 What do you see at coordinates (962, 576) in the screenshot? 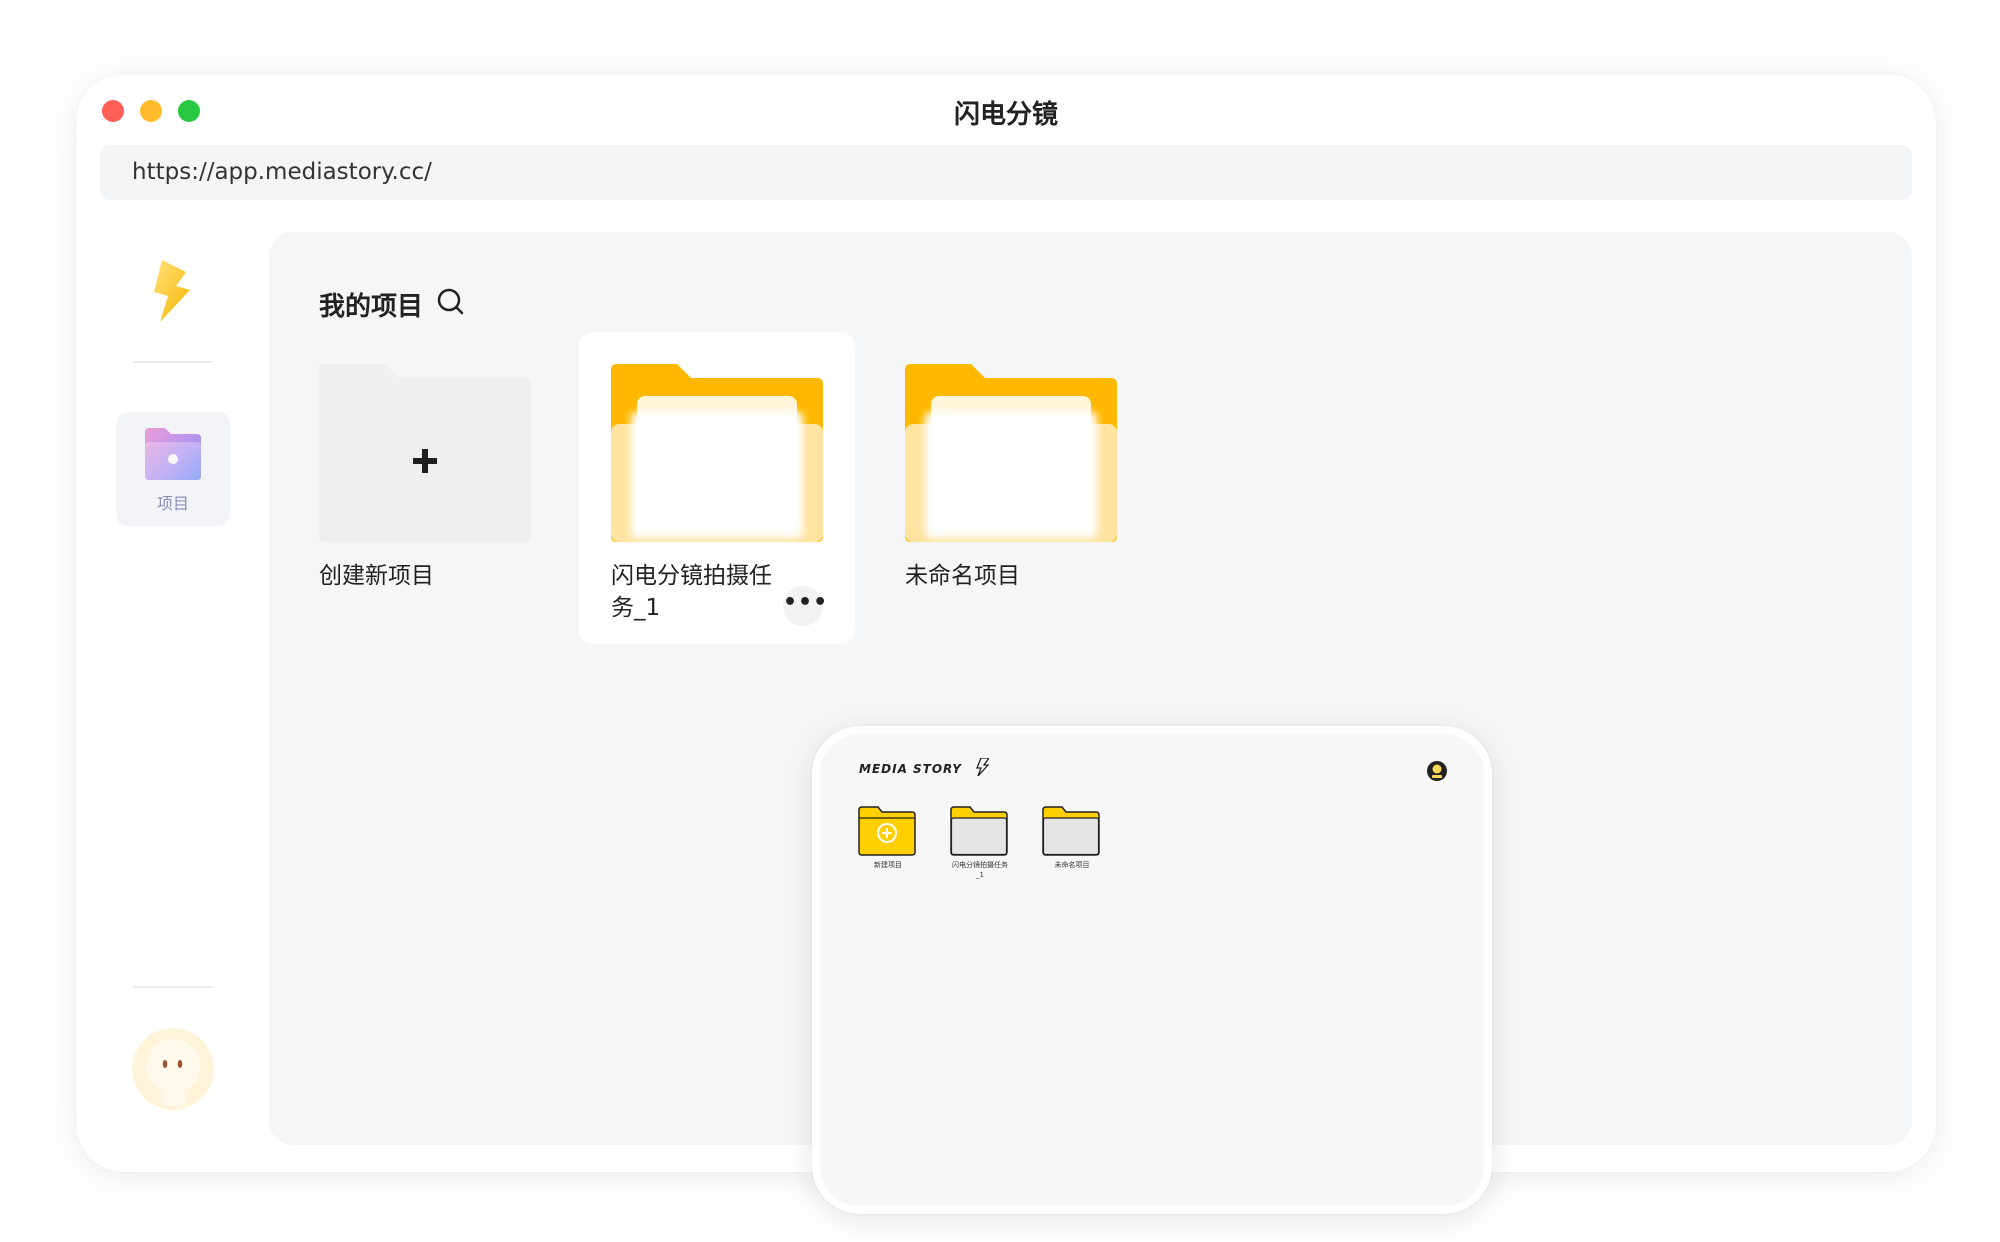
I see `card-title: 未命名项目` at bounding box center [962, 576].